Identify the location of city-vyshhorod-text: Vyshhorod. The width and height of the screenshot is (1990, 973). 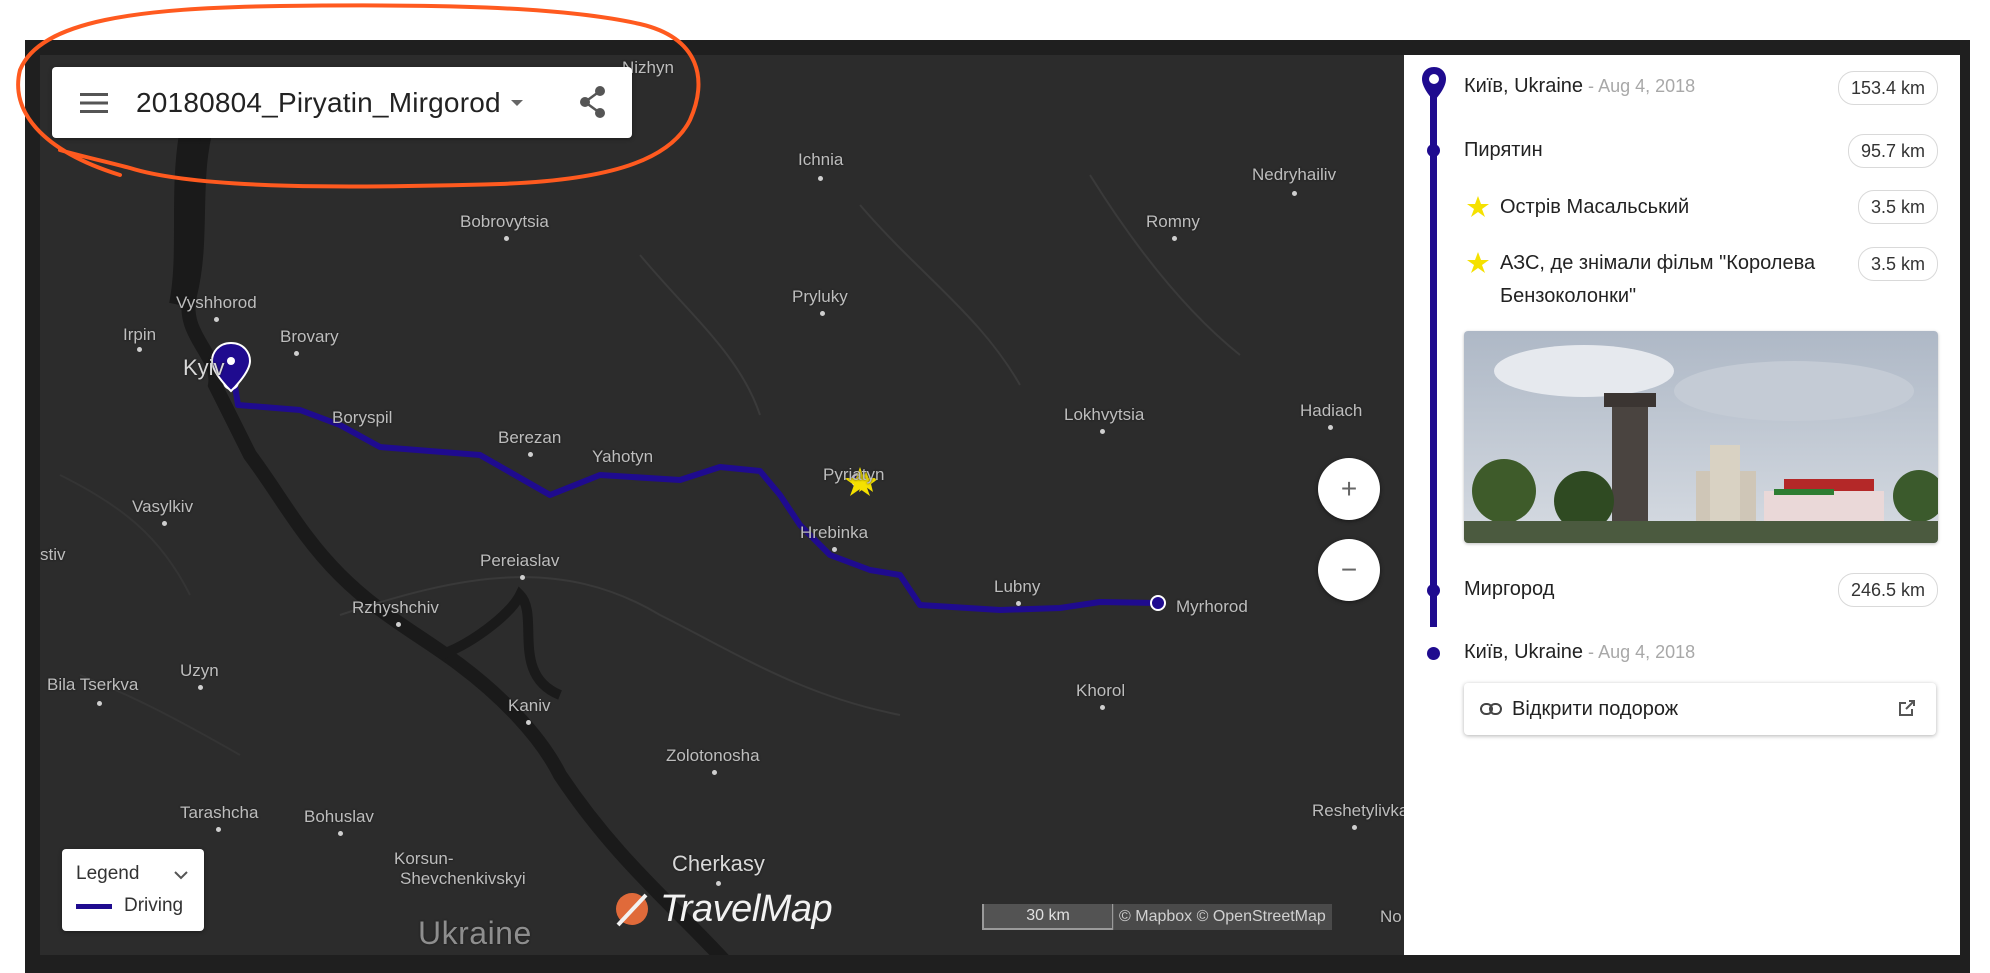
(216, 302).